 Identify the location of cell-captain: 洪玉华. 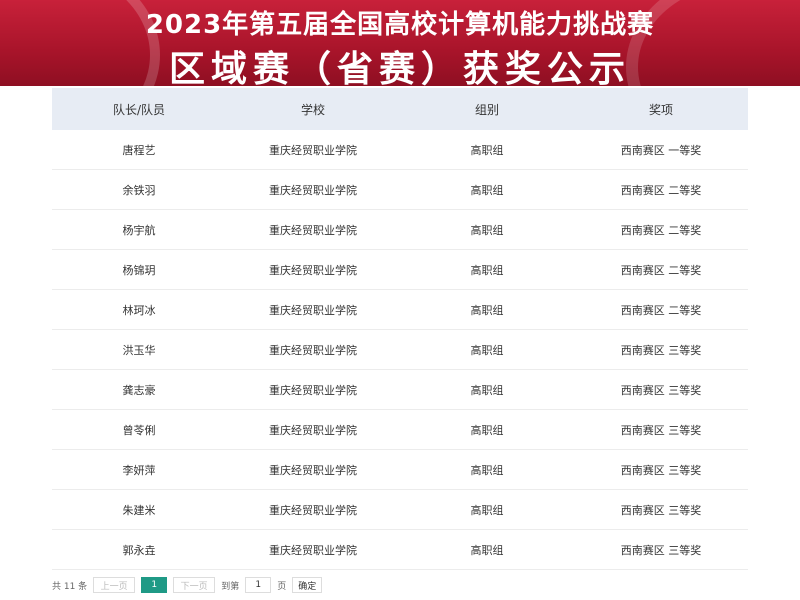
(139, 350).